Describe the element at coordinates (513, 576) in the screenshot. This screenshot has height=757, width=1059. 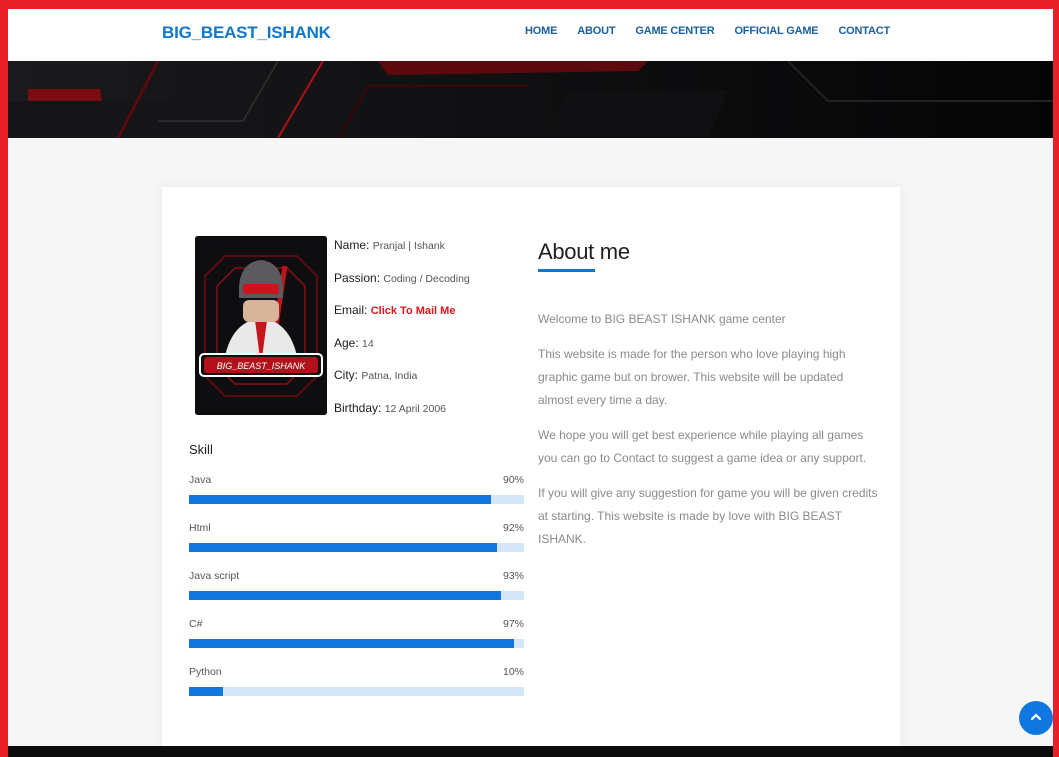
I see `skill-percent: 93%` at that location.